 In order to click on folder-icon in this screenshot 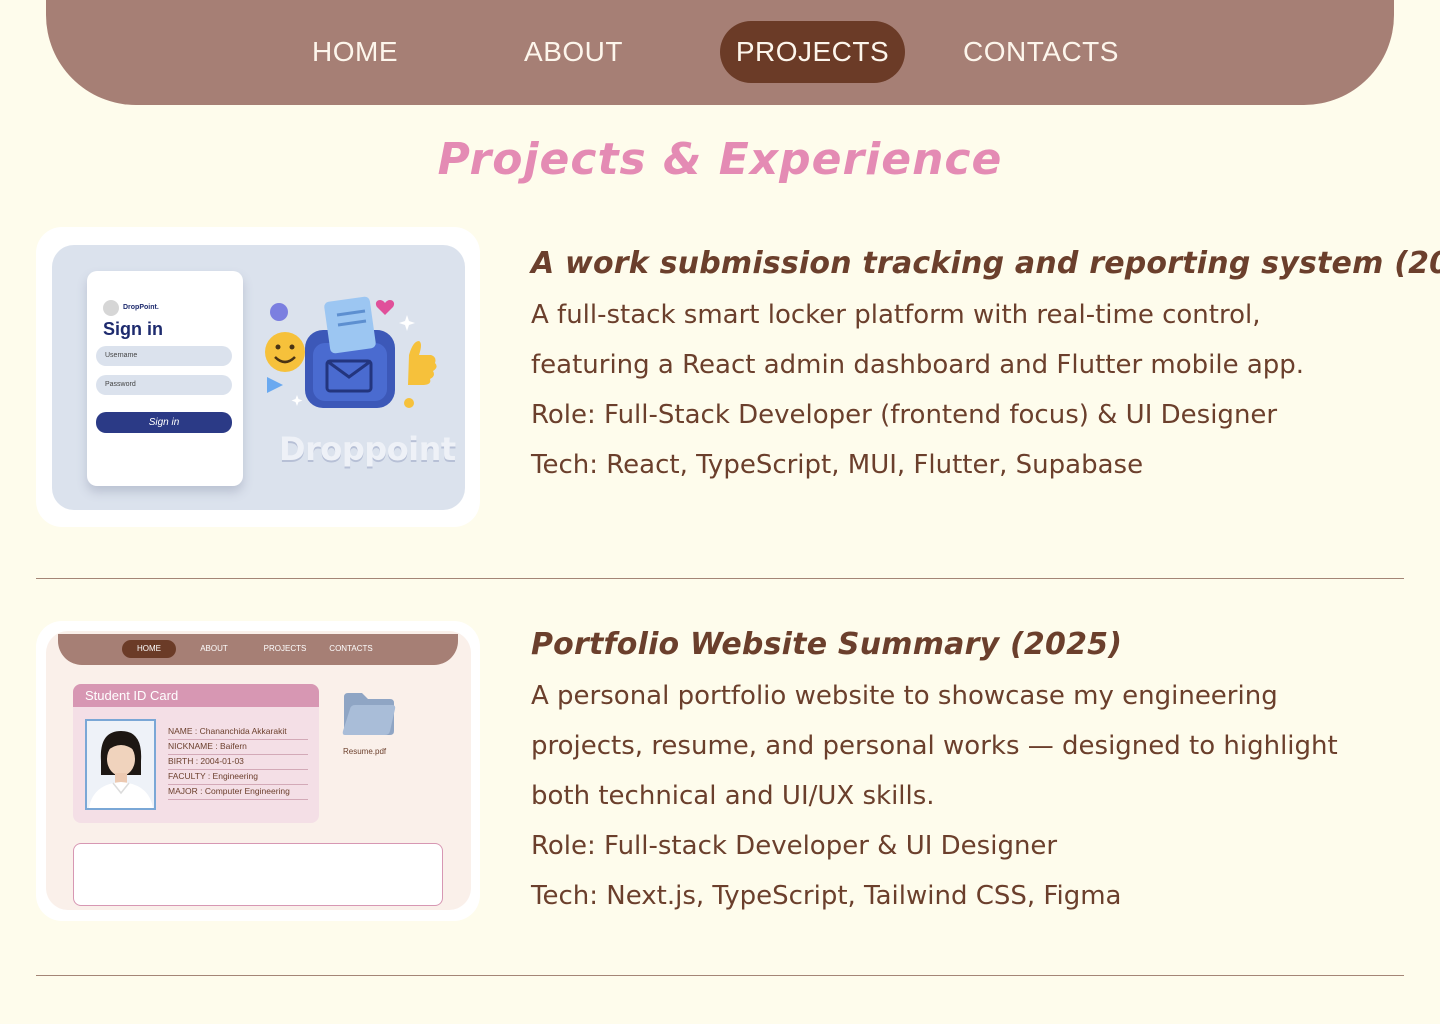, I will do `click(369, 714)`.